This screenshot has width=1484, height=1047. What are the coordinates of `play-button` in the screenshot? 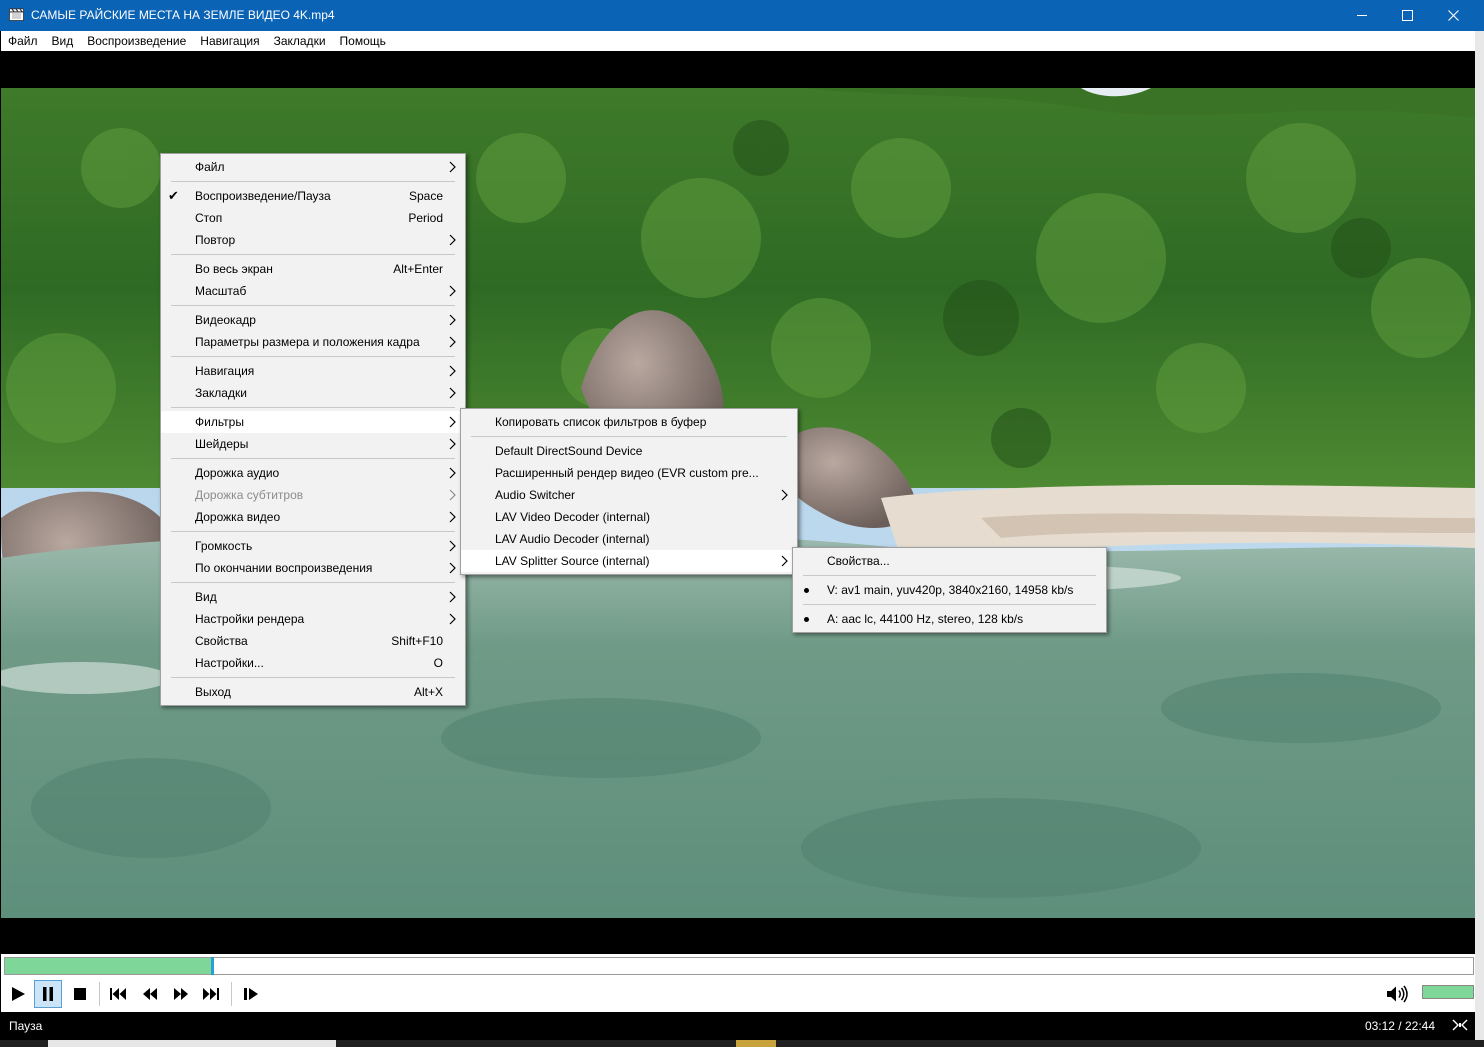 It's located at (18, 994).